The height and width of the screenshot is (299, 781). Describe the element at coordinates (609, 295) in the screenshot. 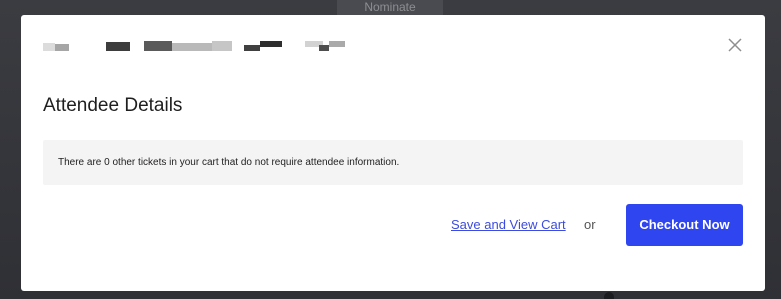

I see `background-element` at that location.